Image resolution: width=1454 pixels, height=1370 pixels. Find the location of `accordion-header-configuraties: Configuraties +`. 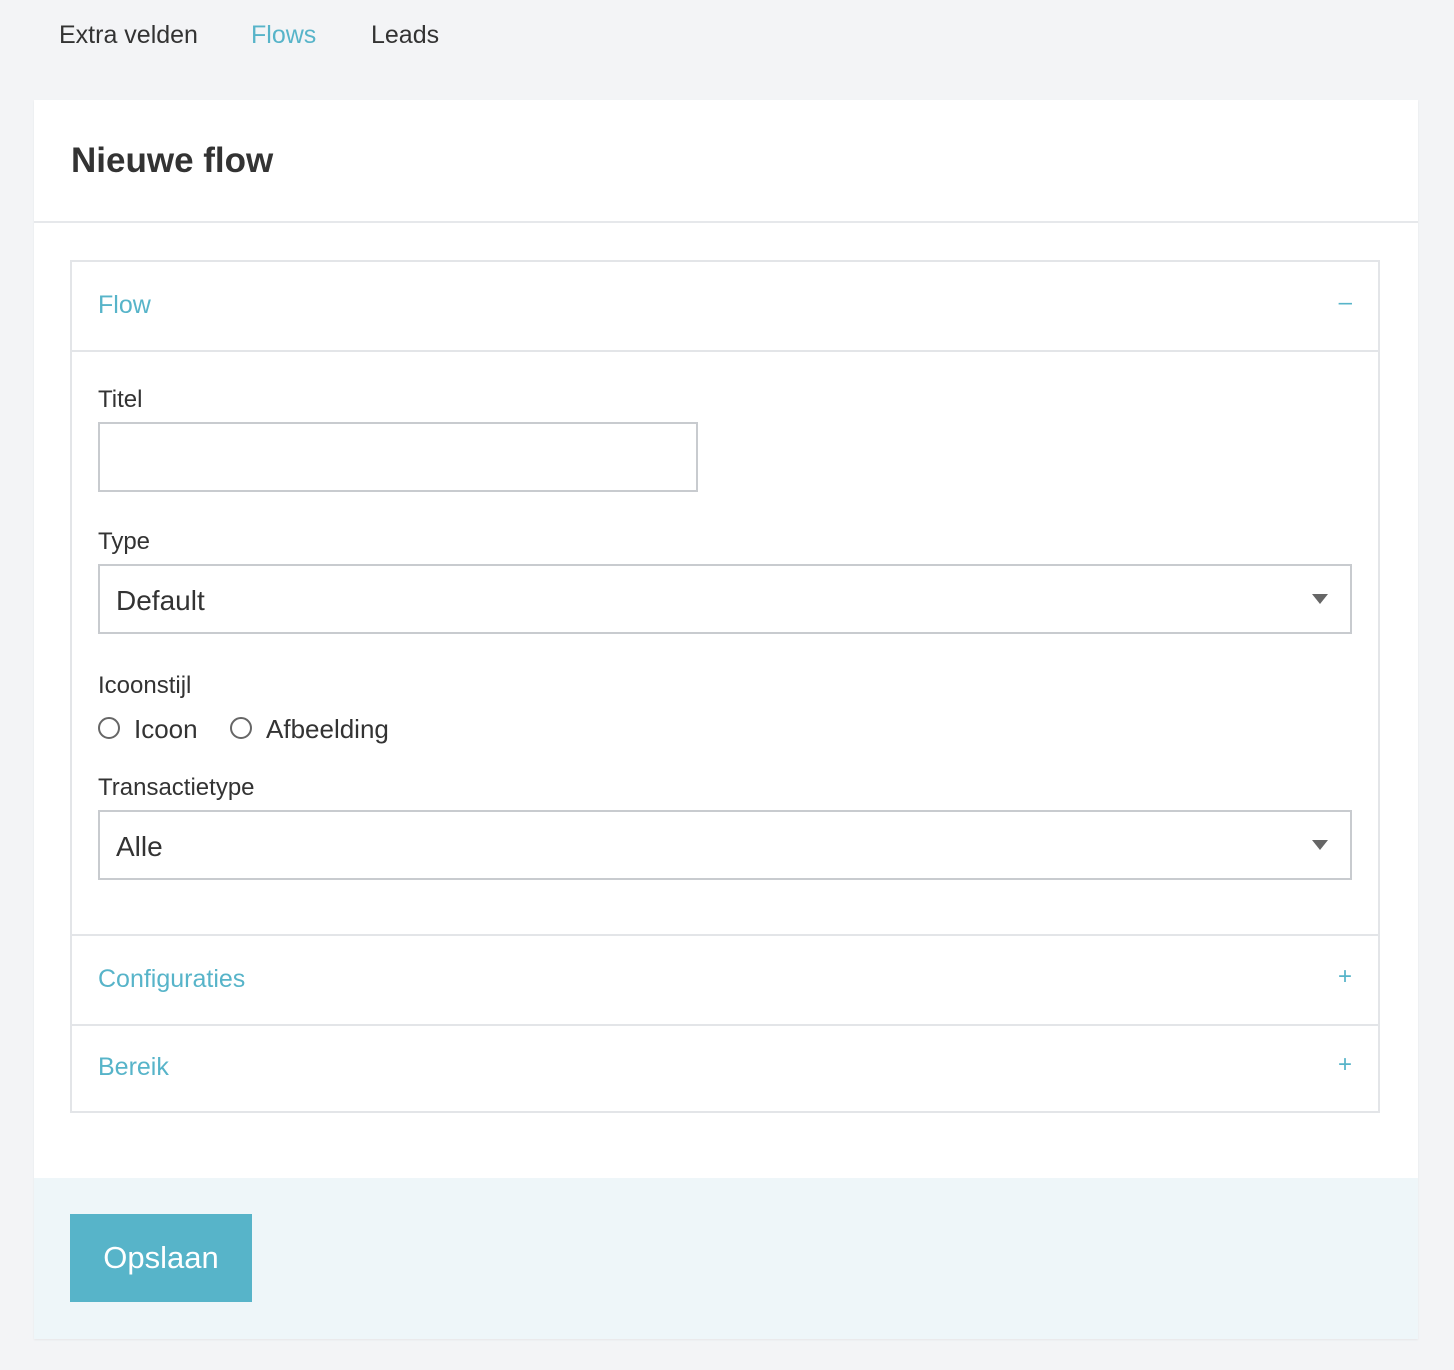

accordion-header-configuraties: Configuraties + is located at coordinates (725, 980).